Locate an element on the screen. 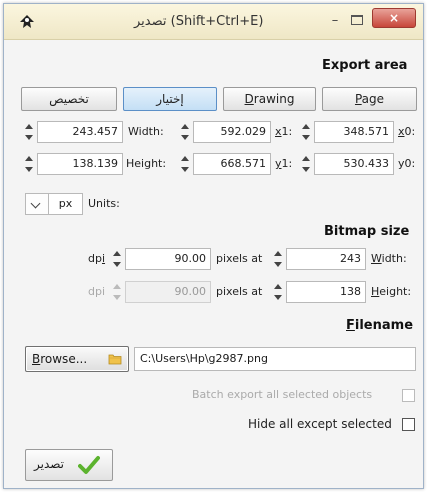  x0-field: 243.457 is located at coordinates (80, 132).